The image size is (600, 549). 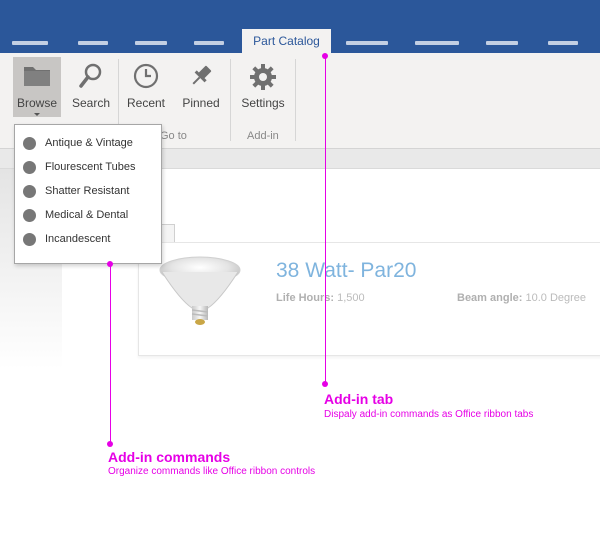 I want to click on search-button: Search, so click(x=91, y=87).